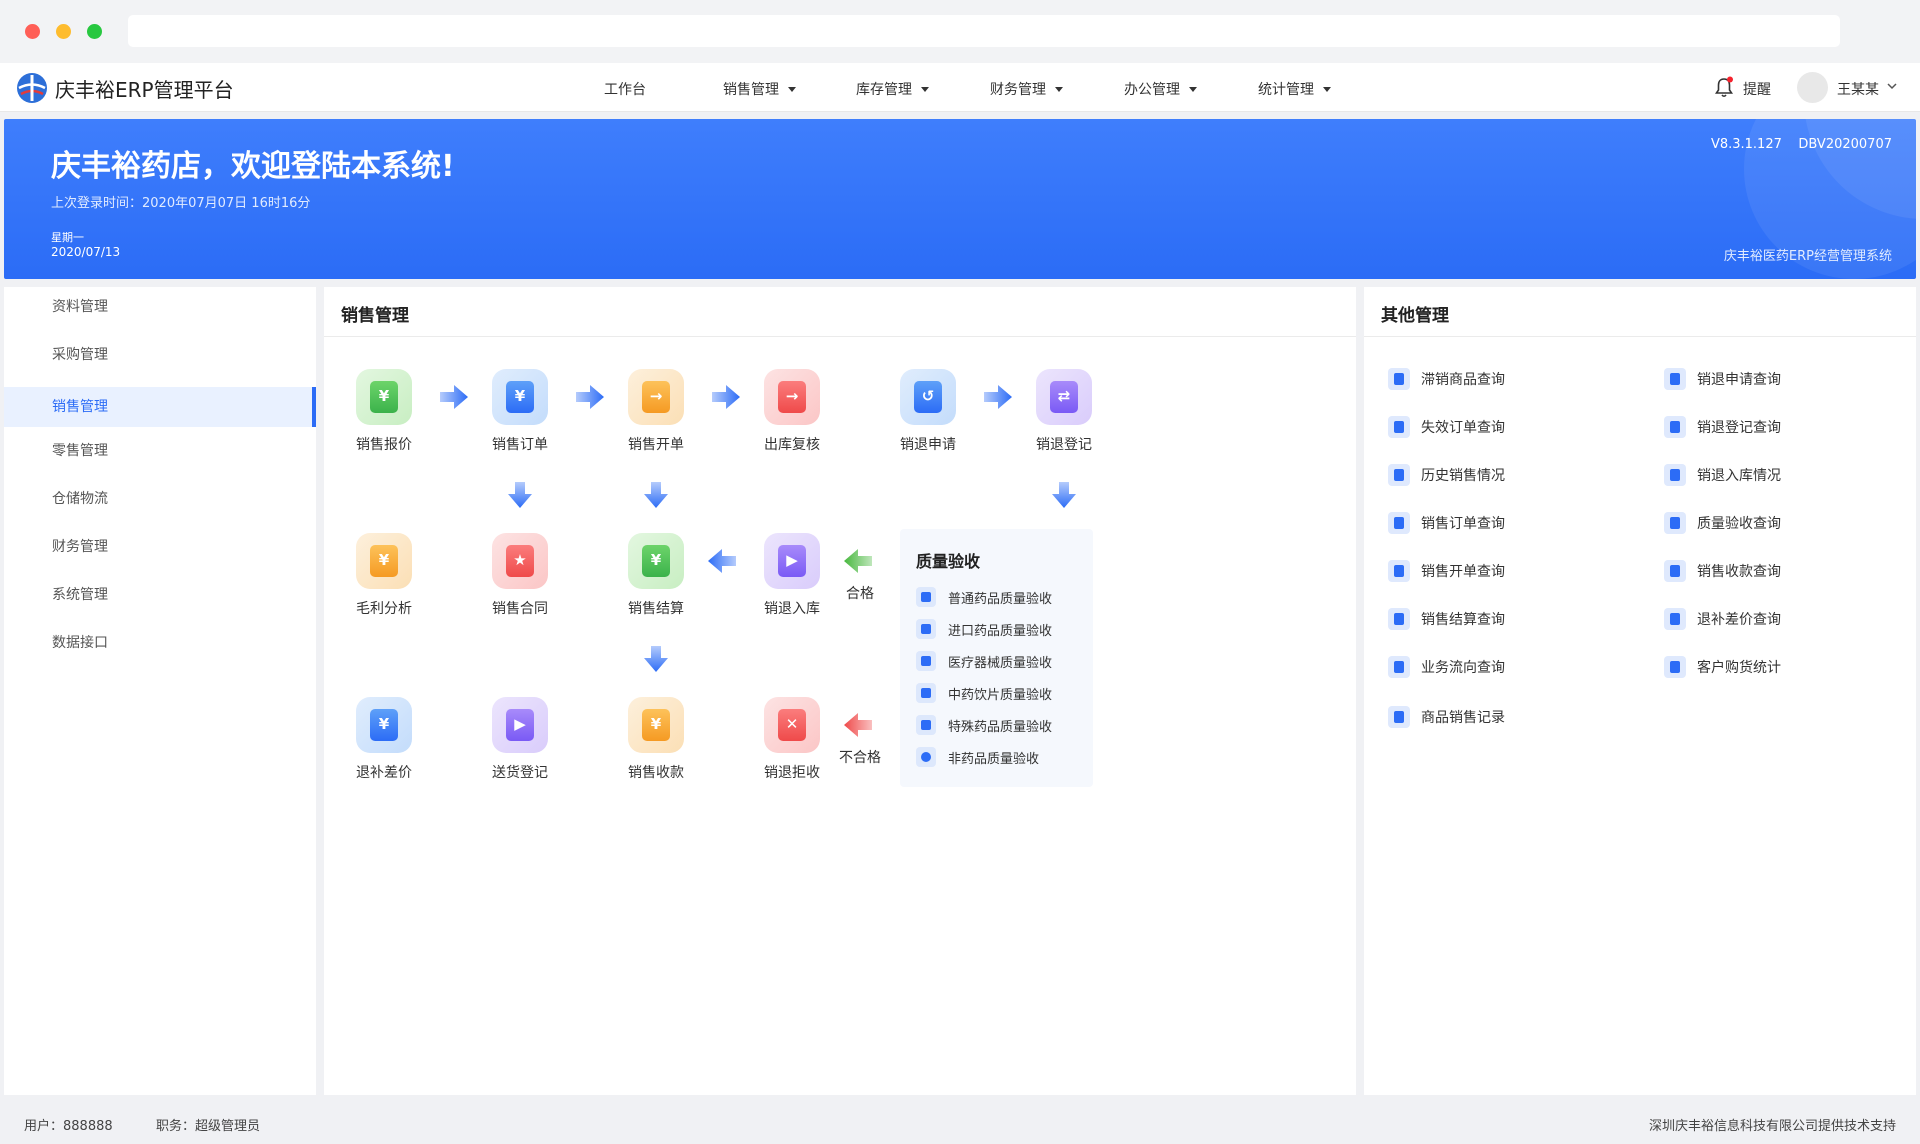  I want to click on other-item-quality-inspection: 质量验收查询, so click(1722, 523).